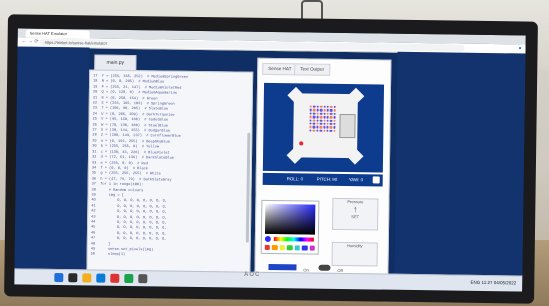 This screenshot has width=549, height=306. Describe the element at coordinates (376, 180) in the screenshot. I see `settings-icon` at that location.